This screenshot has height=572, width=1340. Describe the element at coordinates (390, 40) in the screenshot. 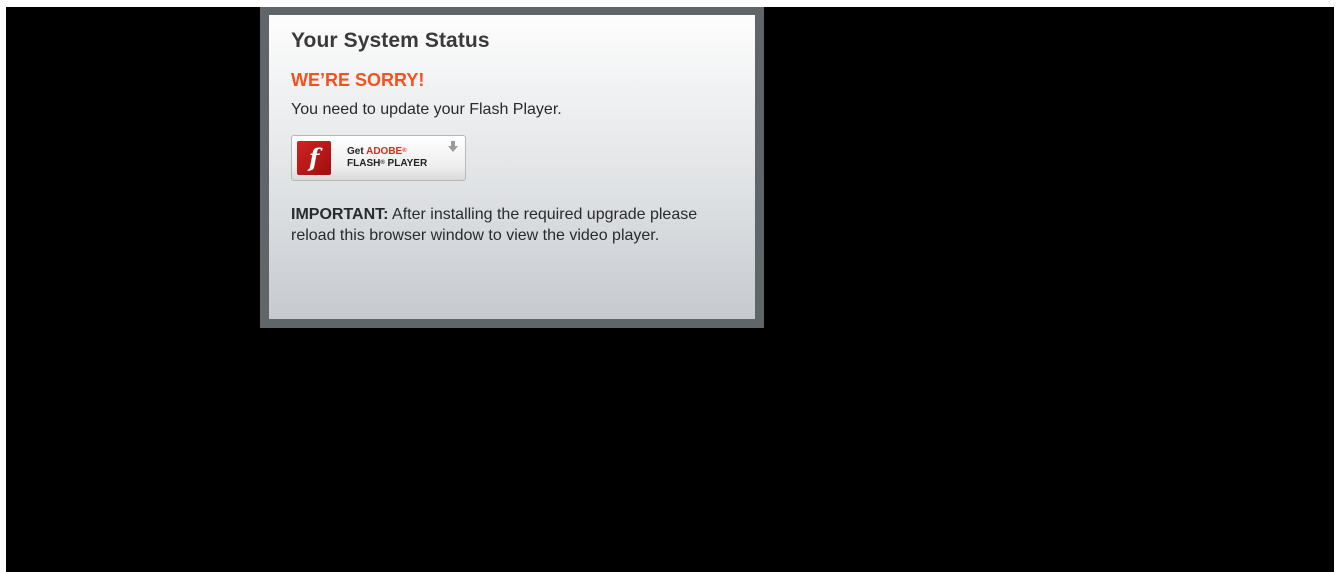

I see `panel-title: Your System Status` at that location.